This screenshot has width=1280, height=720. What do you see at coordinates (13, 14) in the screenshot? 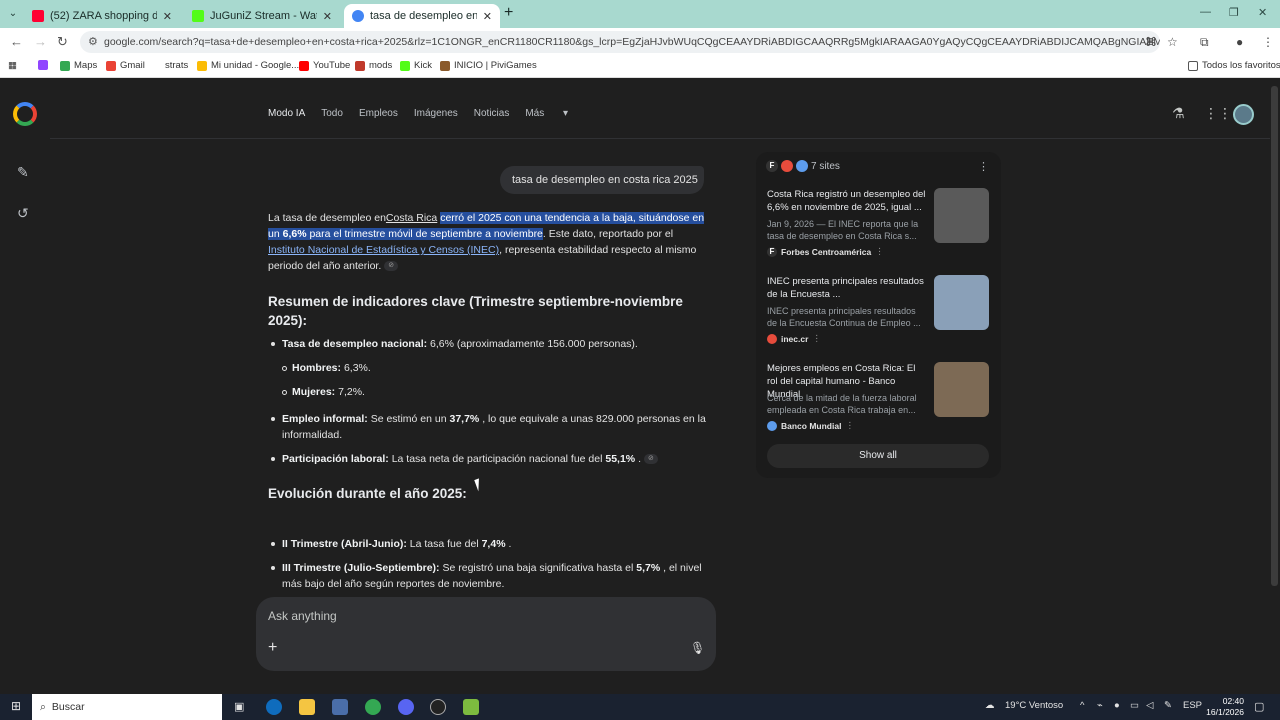
I see `tab-search-icon: ⌄` at bounding box center [13, 14].